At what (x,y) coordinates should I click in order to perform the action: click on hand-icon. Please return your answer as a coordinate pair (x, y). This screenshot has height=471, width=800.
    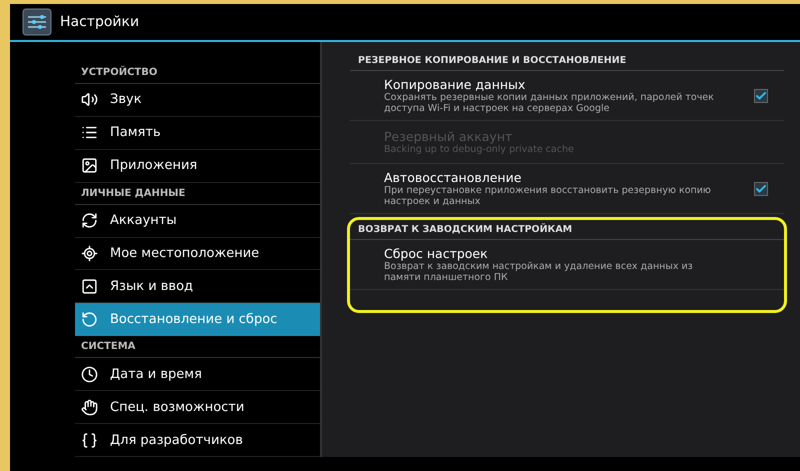
    Looking at the image, I should click on (89, 407).